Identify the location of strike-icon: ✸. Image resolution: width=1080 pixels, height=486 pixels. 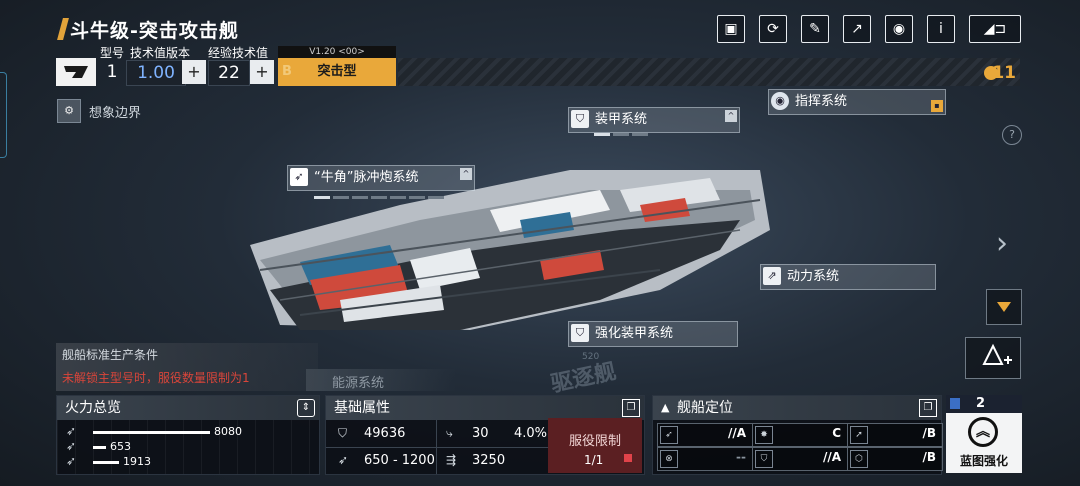
(764, 435).